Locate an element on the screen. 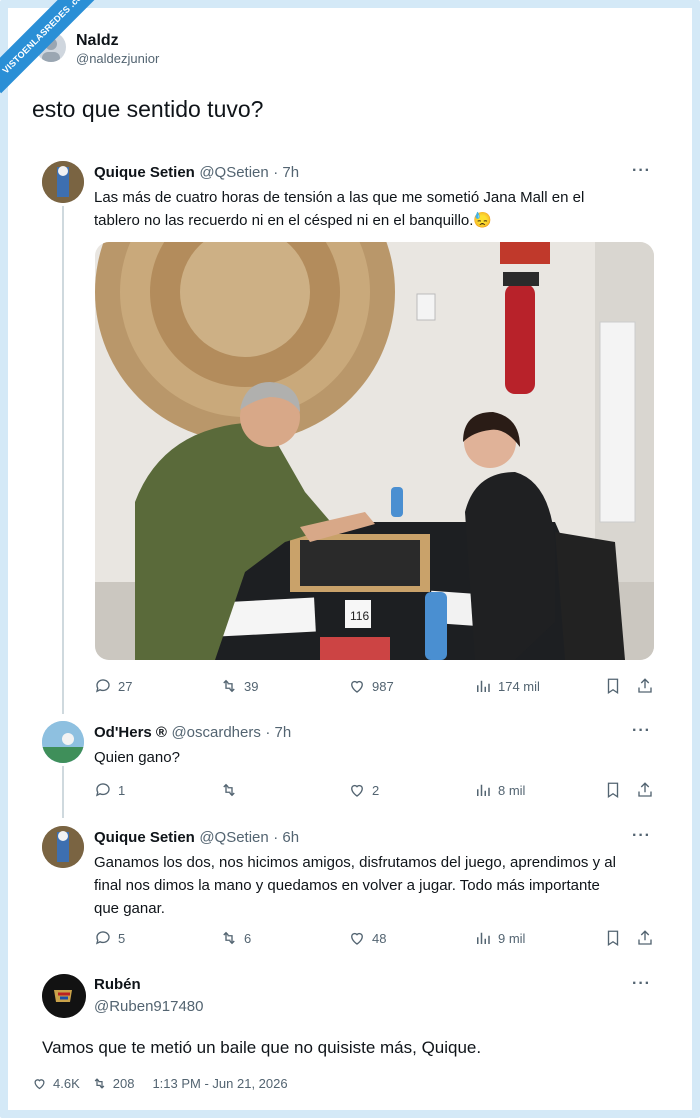 The image size is (700, 1118). views-button: 8 mil is located at coordinates (499, 790).